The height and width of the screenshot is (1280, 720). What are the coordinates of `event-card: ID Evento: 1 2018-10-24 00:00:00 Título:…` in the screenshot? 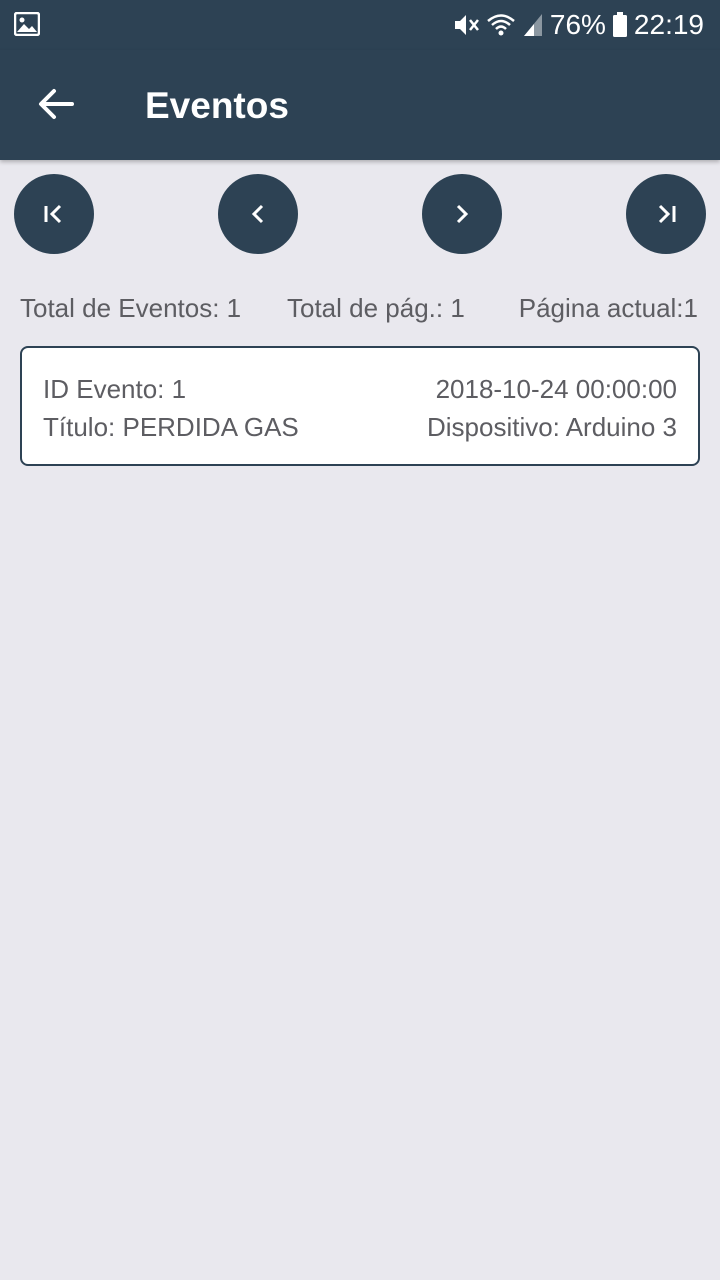 It's located at (360, 406).